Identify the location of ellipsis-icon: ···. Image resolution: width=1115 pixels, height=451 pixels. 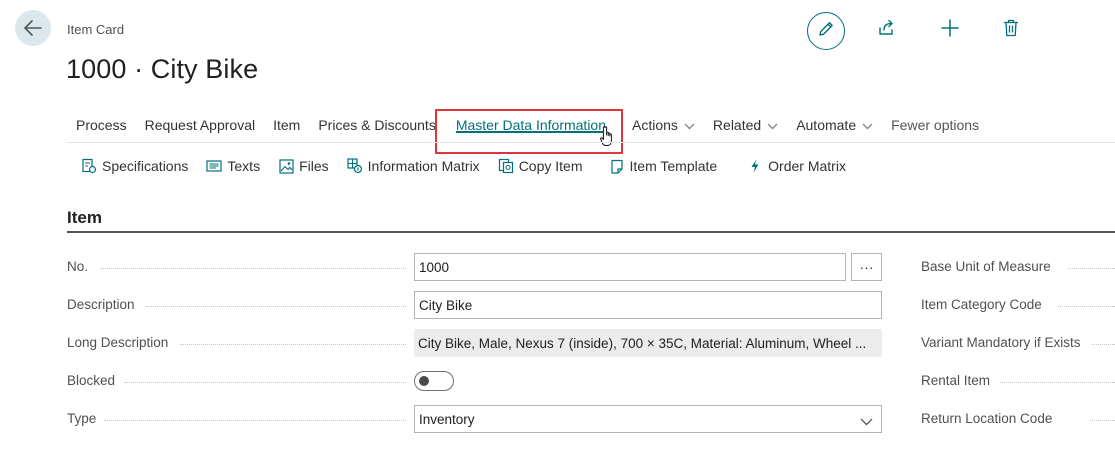
(866, 267).